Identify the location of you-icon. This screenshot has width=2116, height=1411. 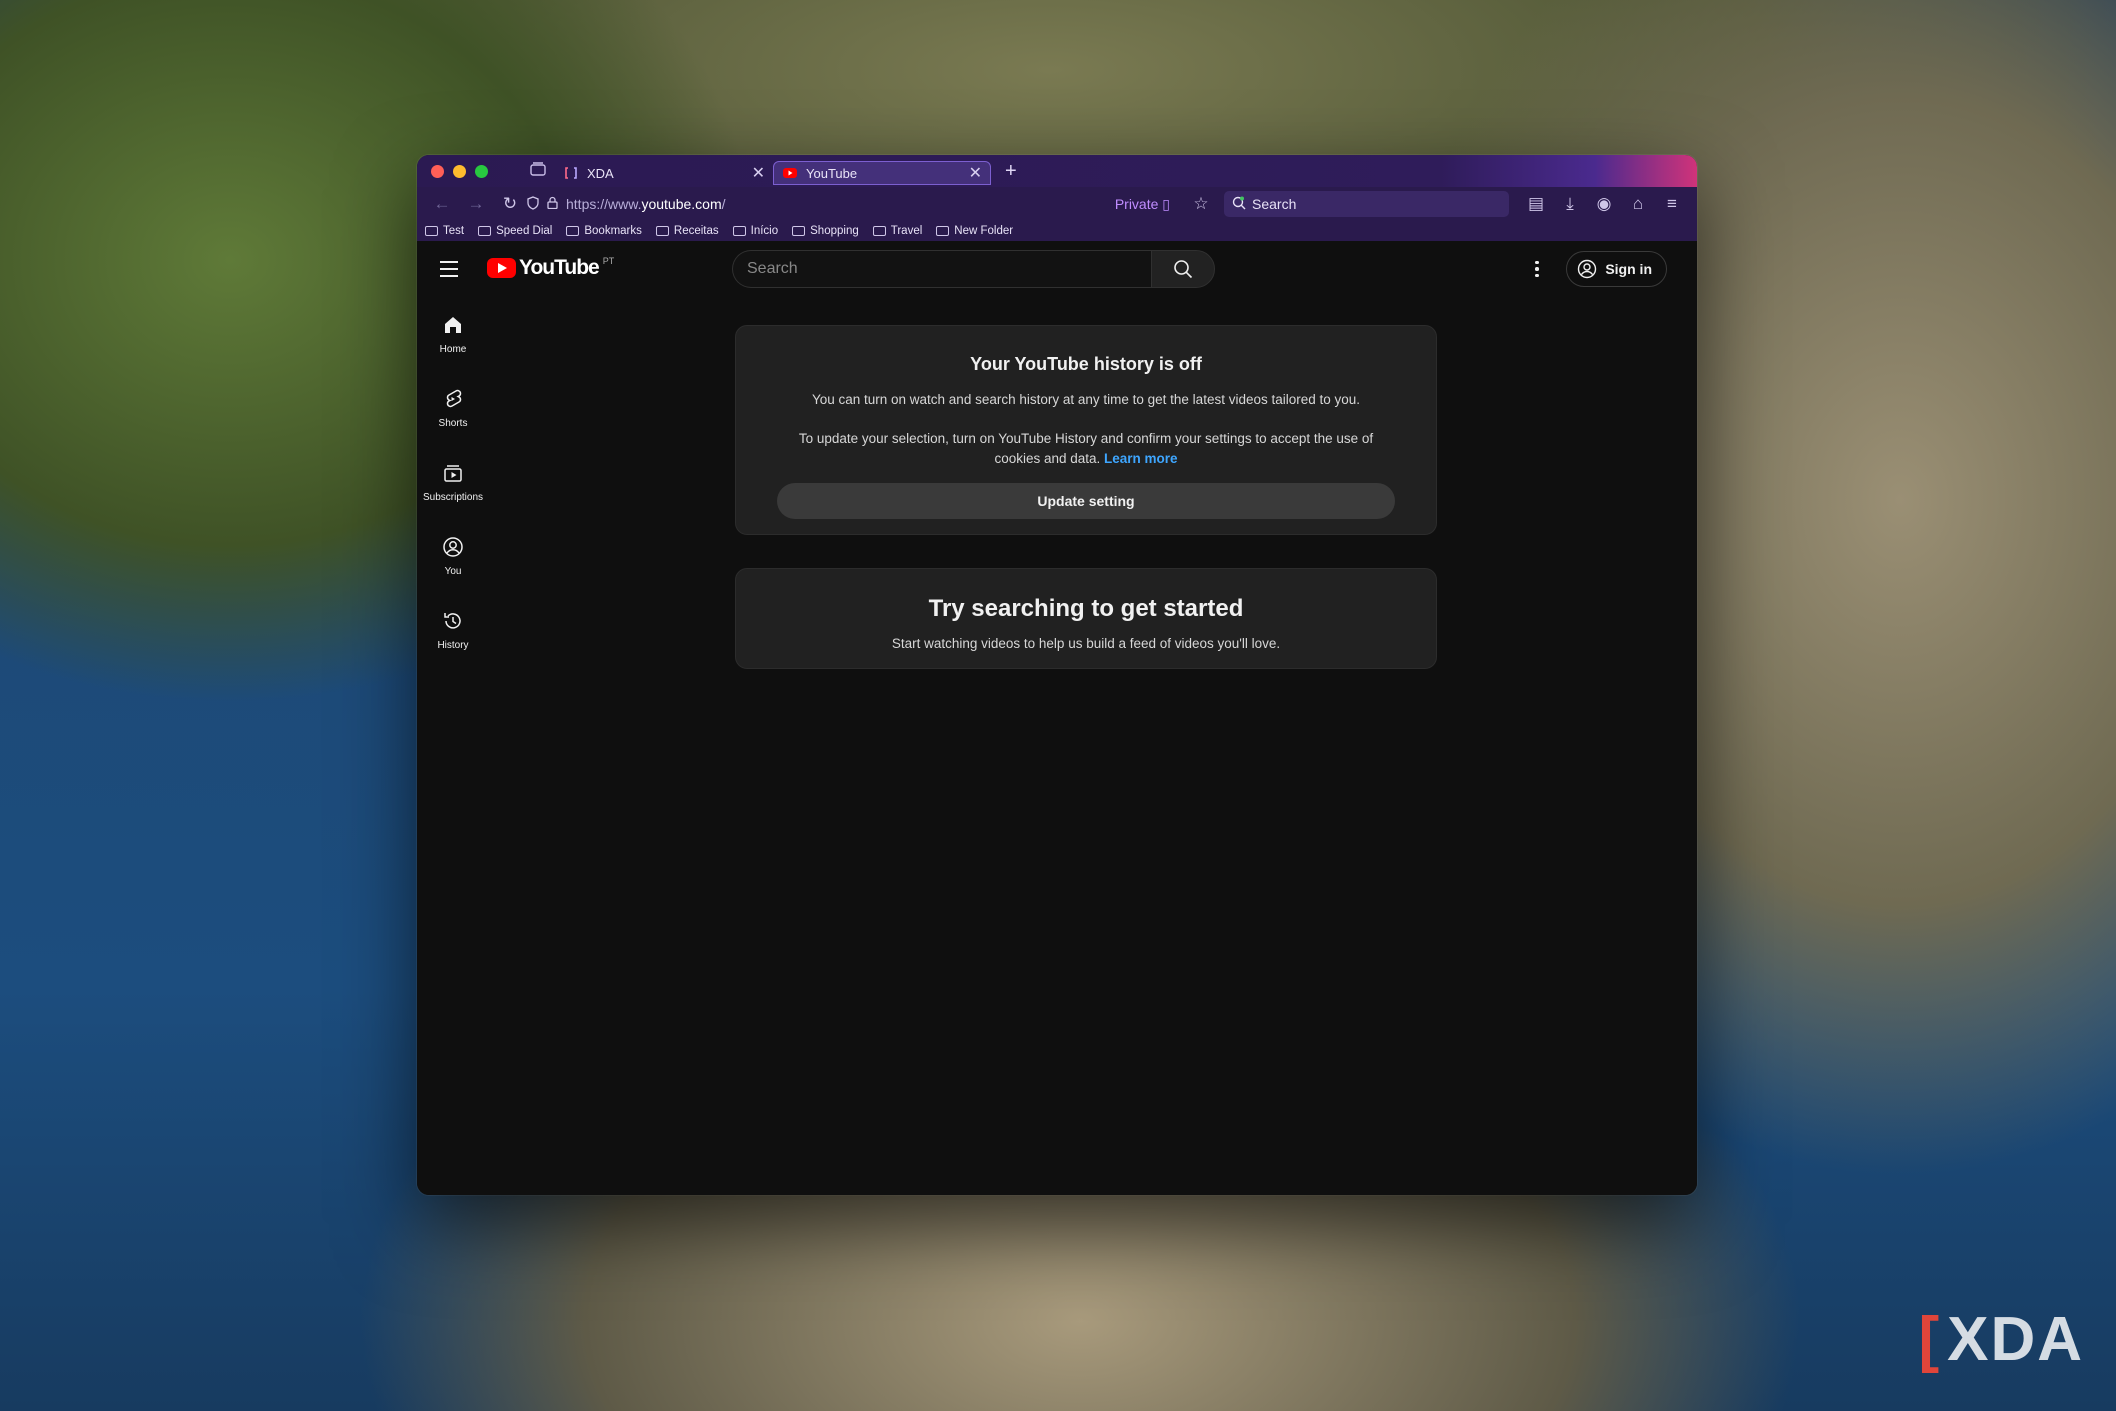
(453, 546).